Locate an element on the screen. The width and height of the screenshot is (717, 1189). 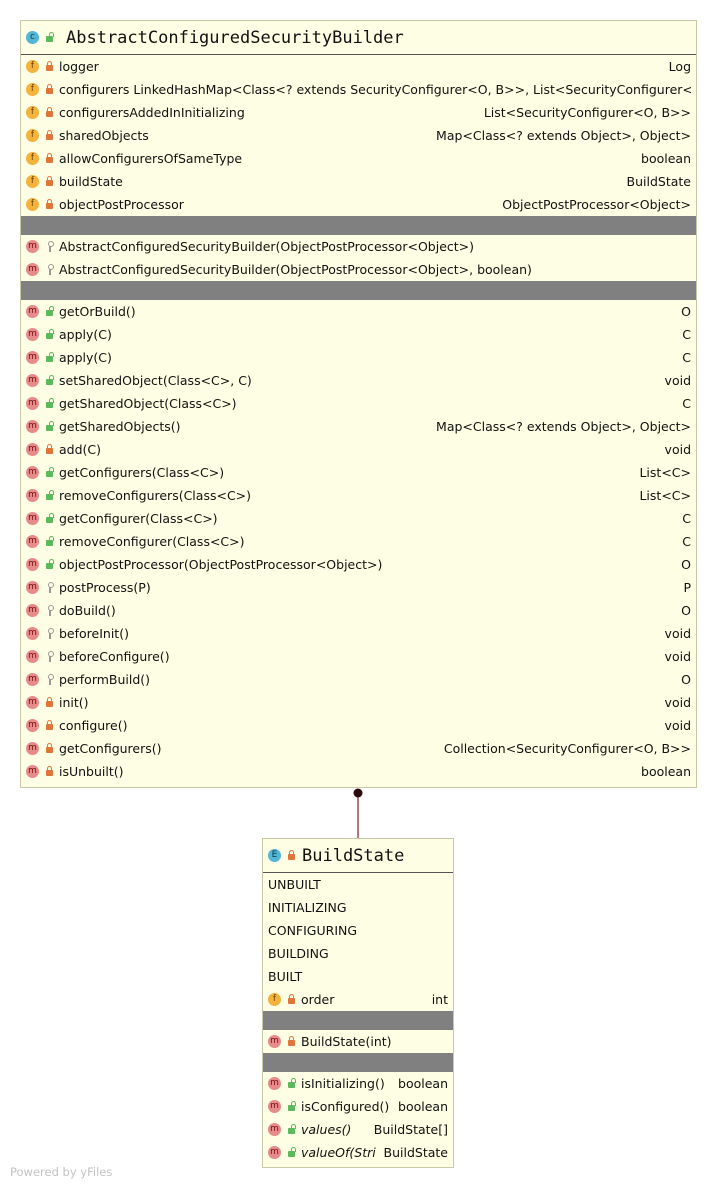
enum-constant-name: BUILDING is located at coordinates (298, 953).